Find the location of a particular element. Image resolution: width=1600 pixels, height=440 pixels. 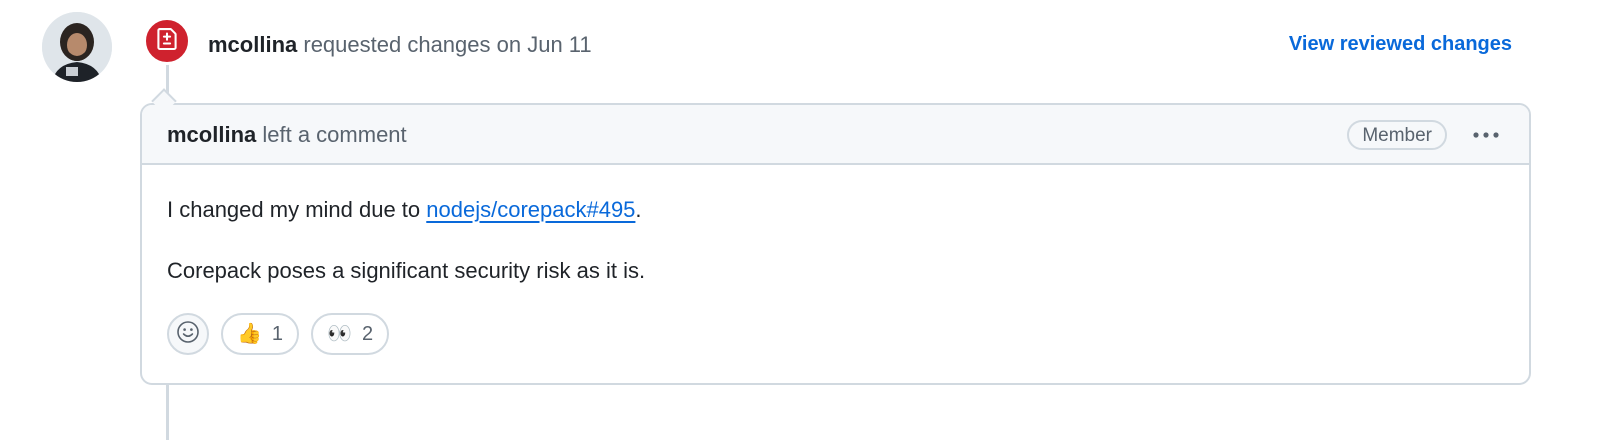

reaction-eyes: 👀 2 is located at coordinates (350, 334).